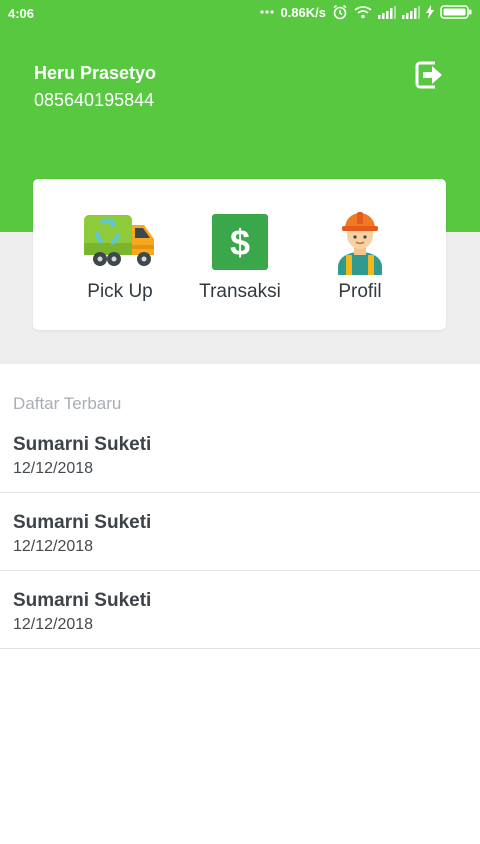  Describe the element at coordinates (120, 241) in the screenshot. I see `garbage-truck-icon` at that location.